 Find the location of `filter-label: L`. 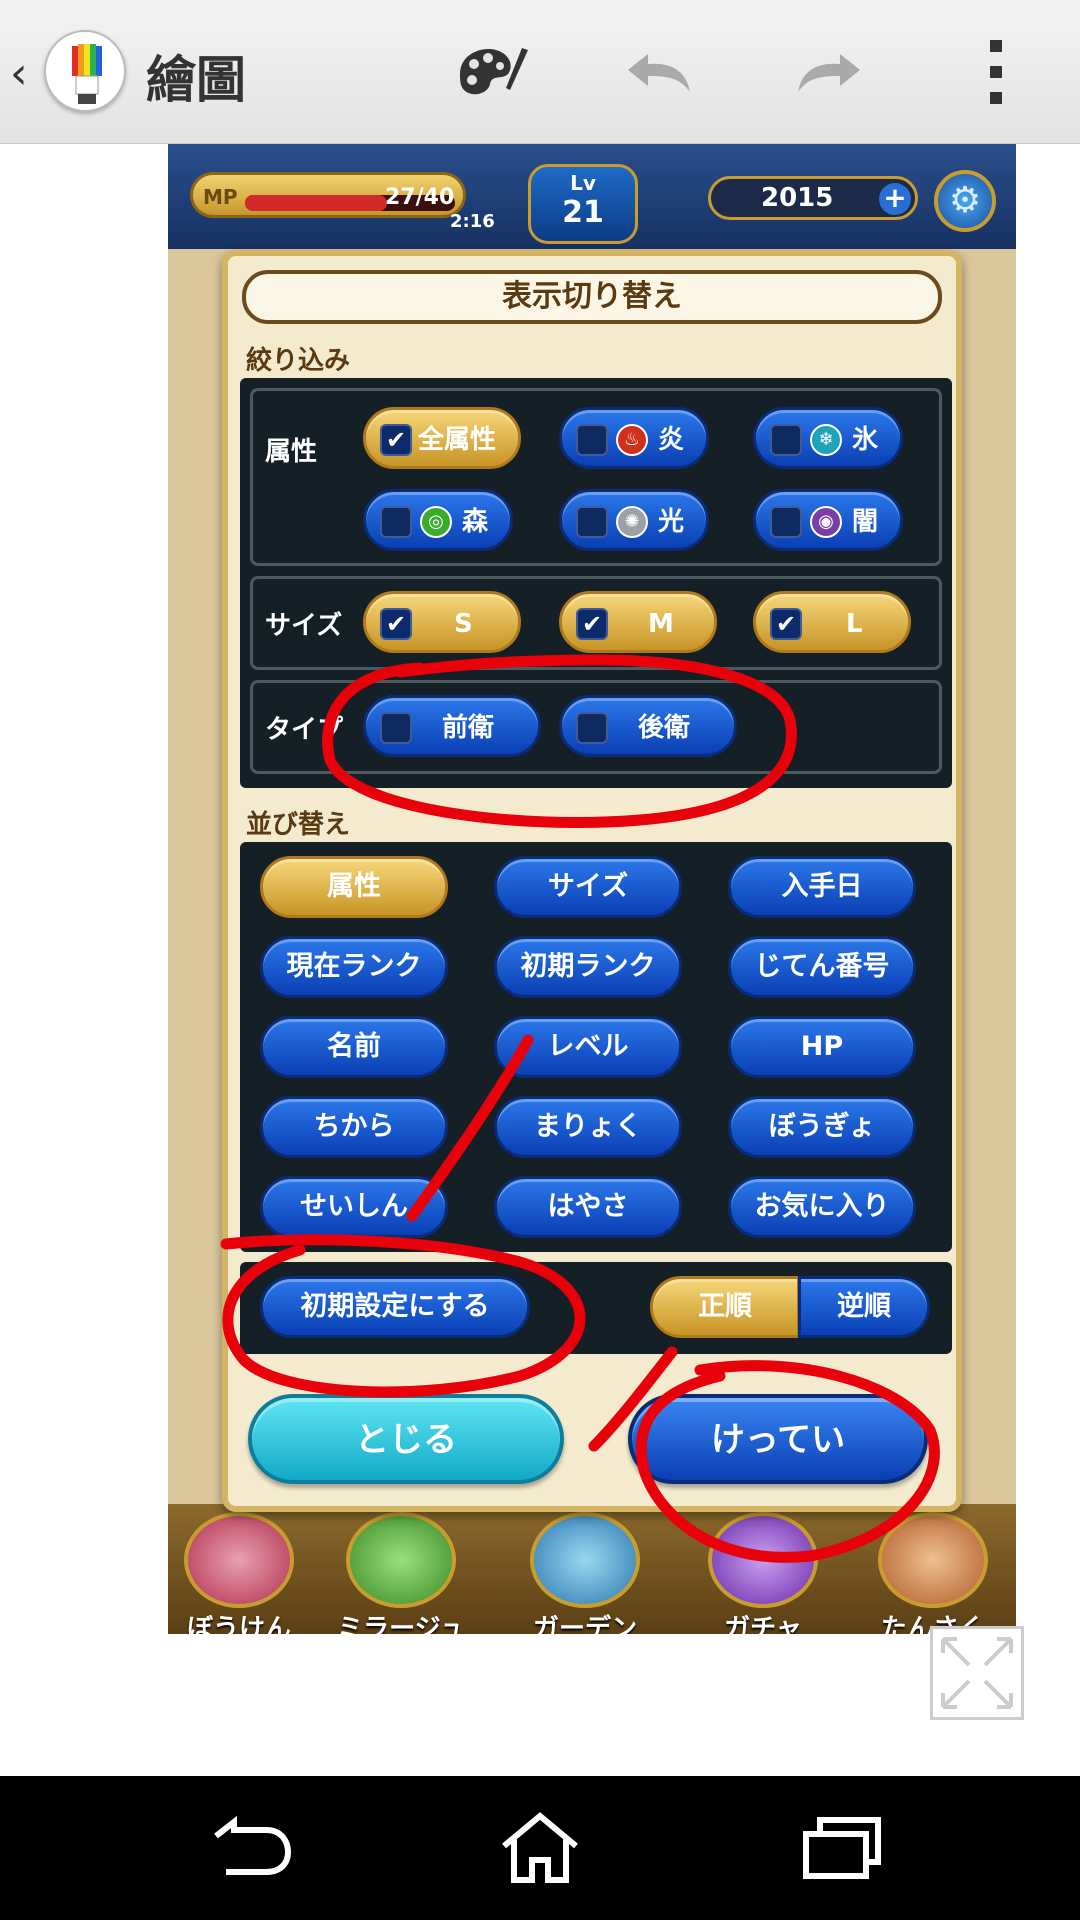

filter-label: L is located at coordinates (854, 624).